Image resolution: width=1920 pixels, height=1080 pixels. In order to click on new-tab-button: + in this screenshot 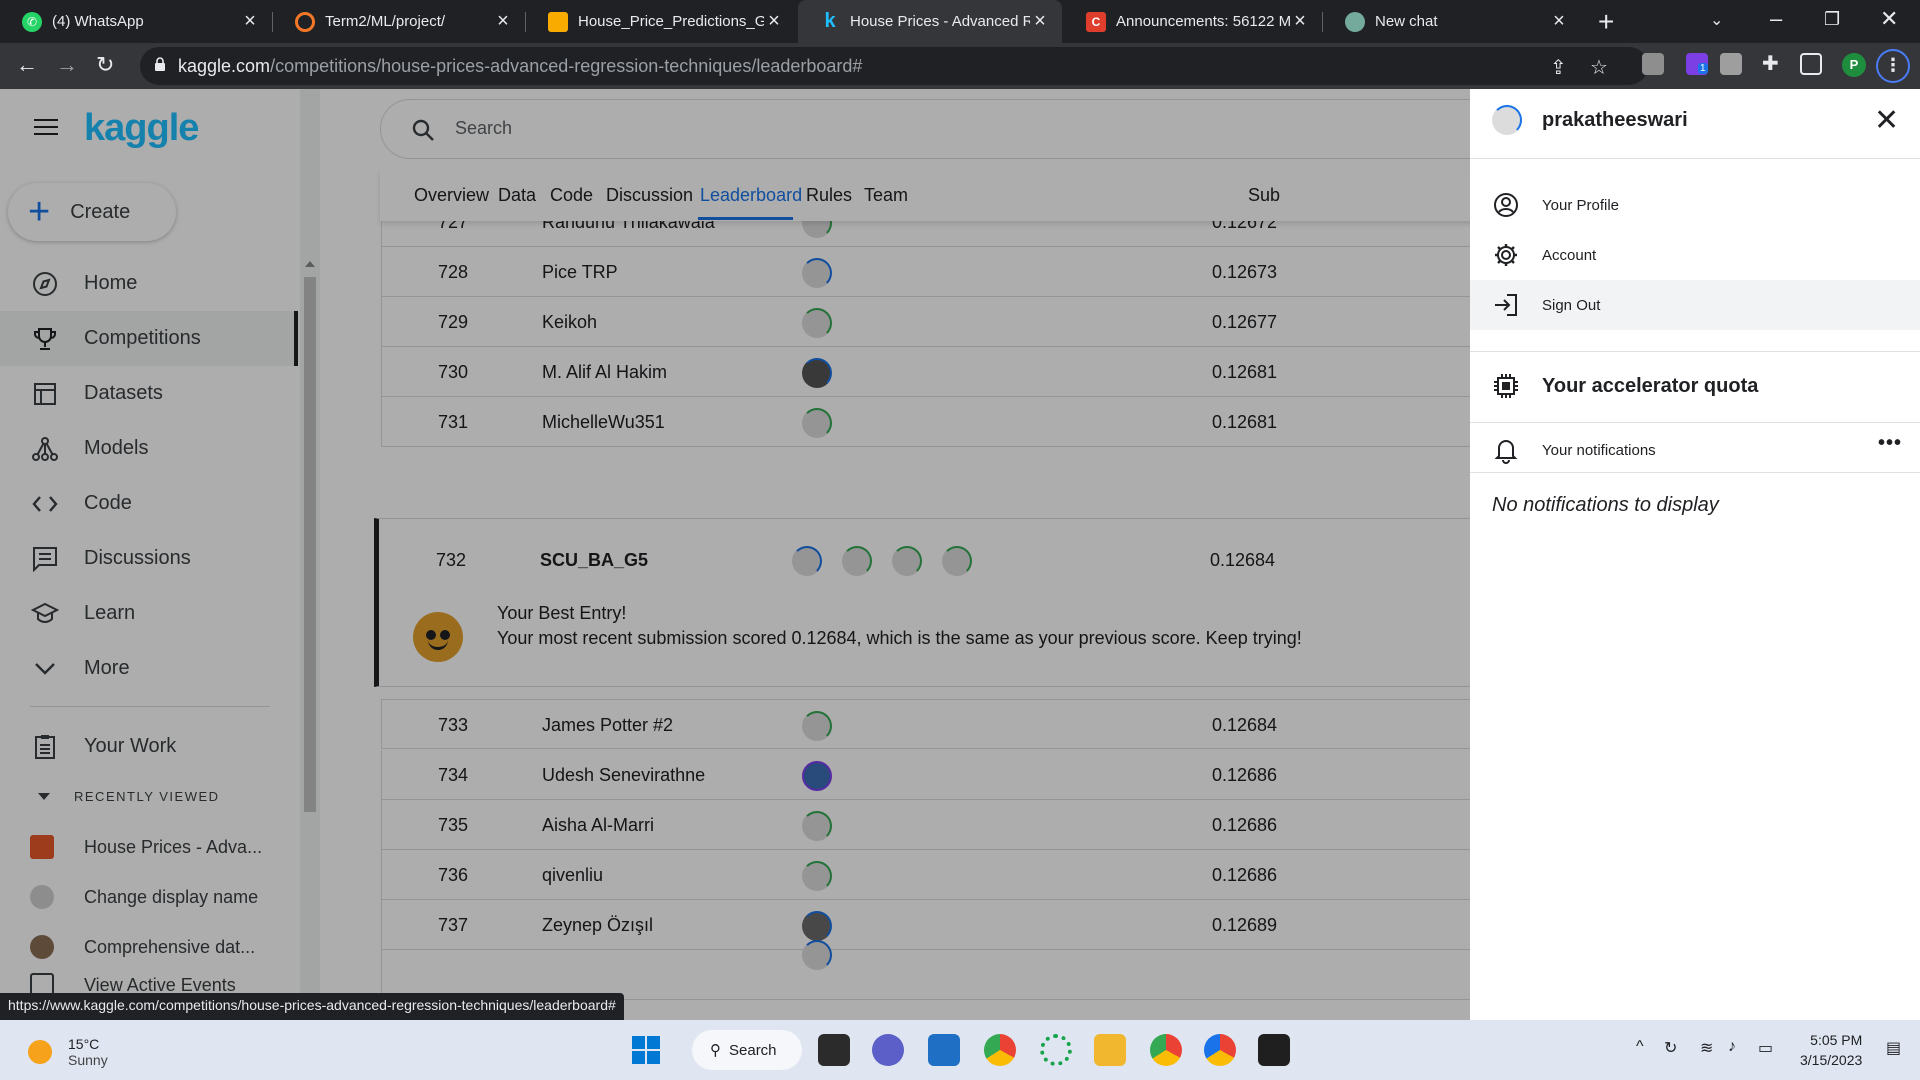, I will do `click(1606, 22)`.